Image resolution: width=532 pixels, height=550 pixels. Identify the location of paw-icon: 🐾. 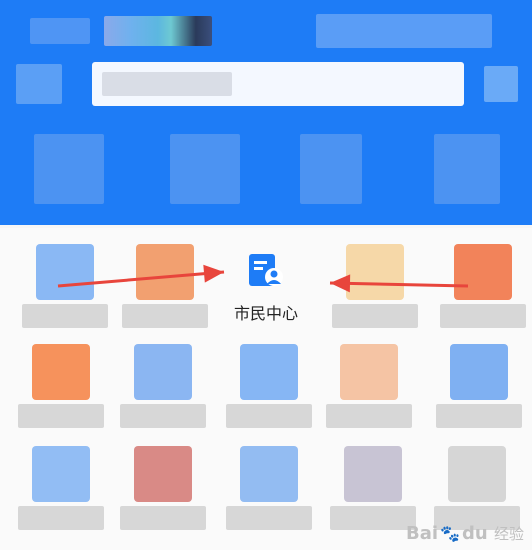
(450, 533).